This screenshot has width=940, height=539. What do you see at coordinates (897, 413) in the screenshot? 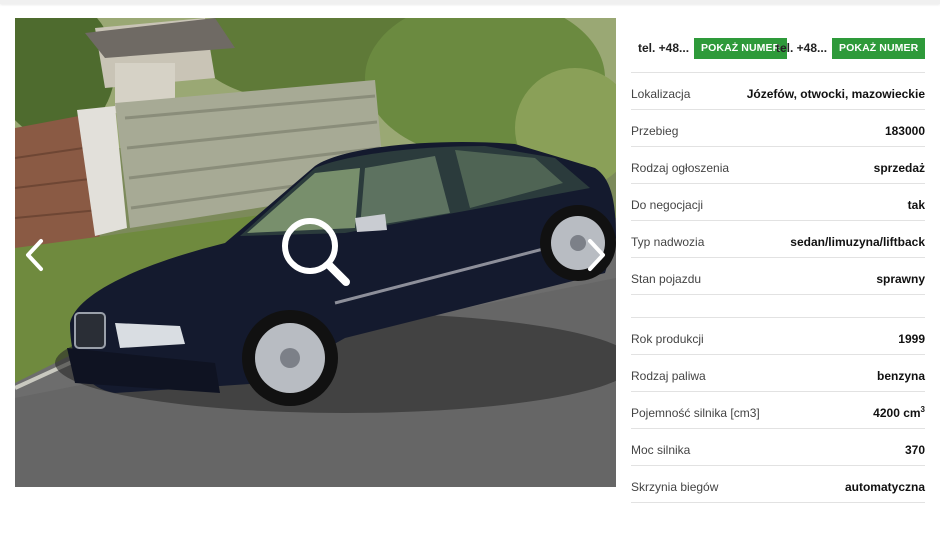
I see `capacity-value: 4200 cm` at bounding box center [897, 413].